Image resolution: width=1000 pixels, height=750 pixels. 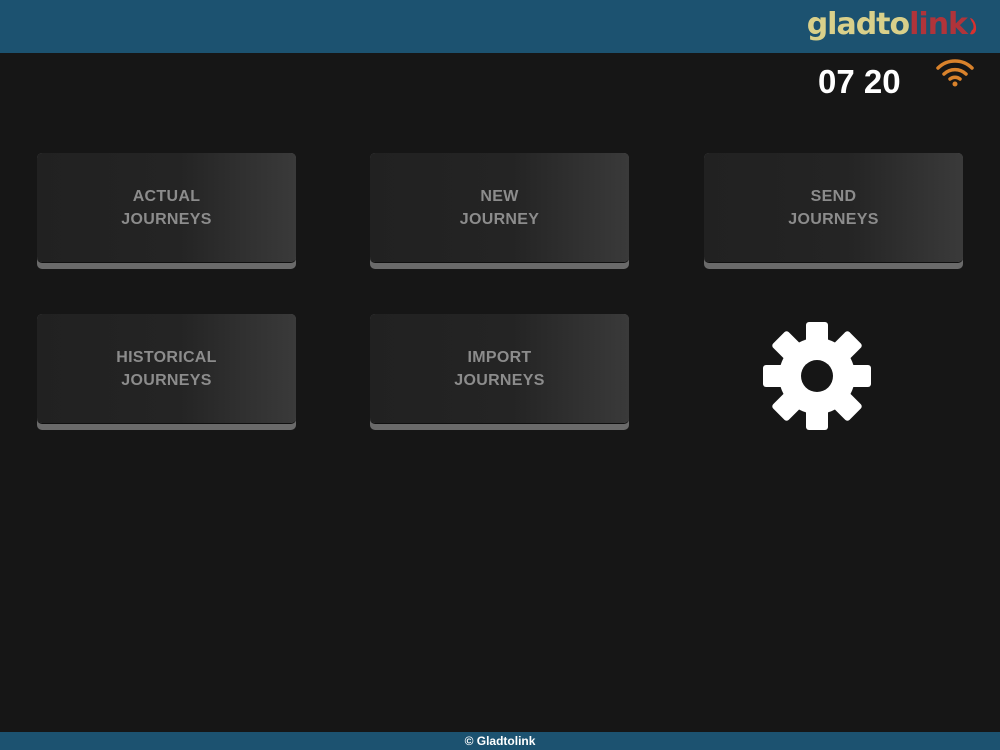 What do you see at coordinates (166, 196) in the screenshot?
I see `actual-journeys-label-line1: ACTUAL` at bounding box center [166, 196].